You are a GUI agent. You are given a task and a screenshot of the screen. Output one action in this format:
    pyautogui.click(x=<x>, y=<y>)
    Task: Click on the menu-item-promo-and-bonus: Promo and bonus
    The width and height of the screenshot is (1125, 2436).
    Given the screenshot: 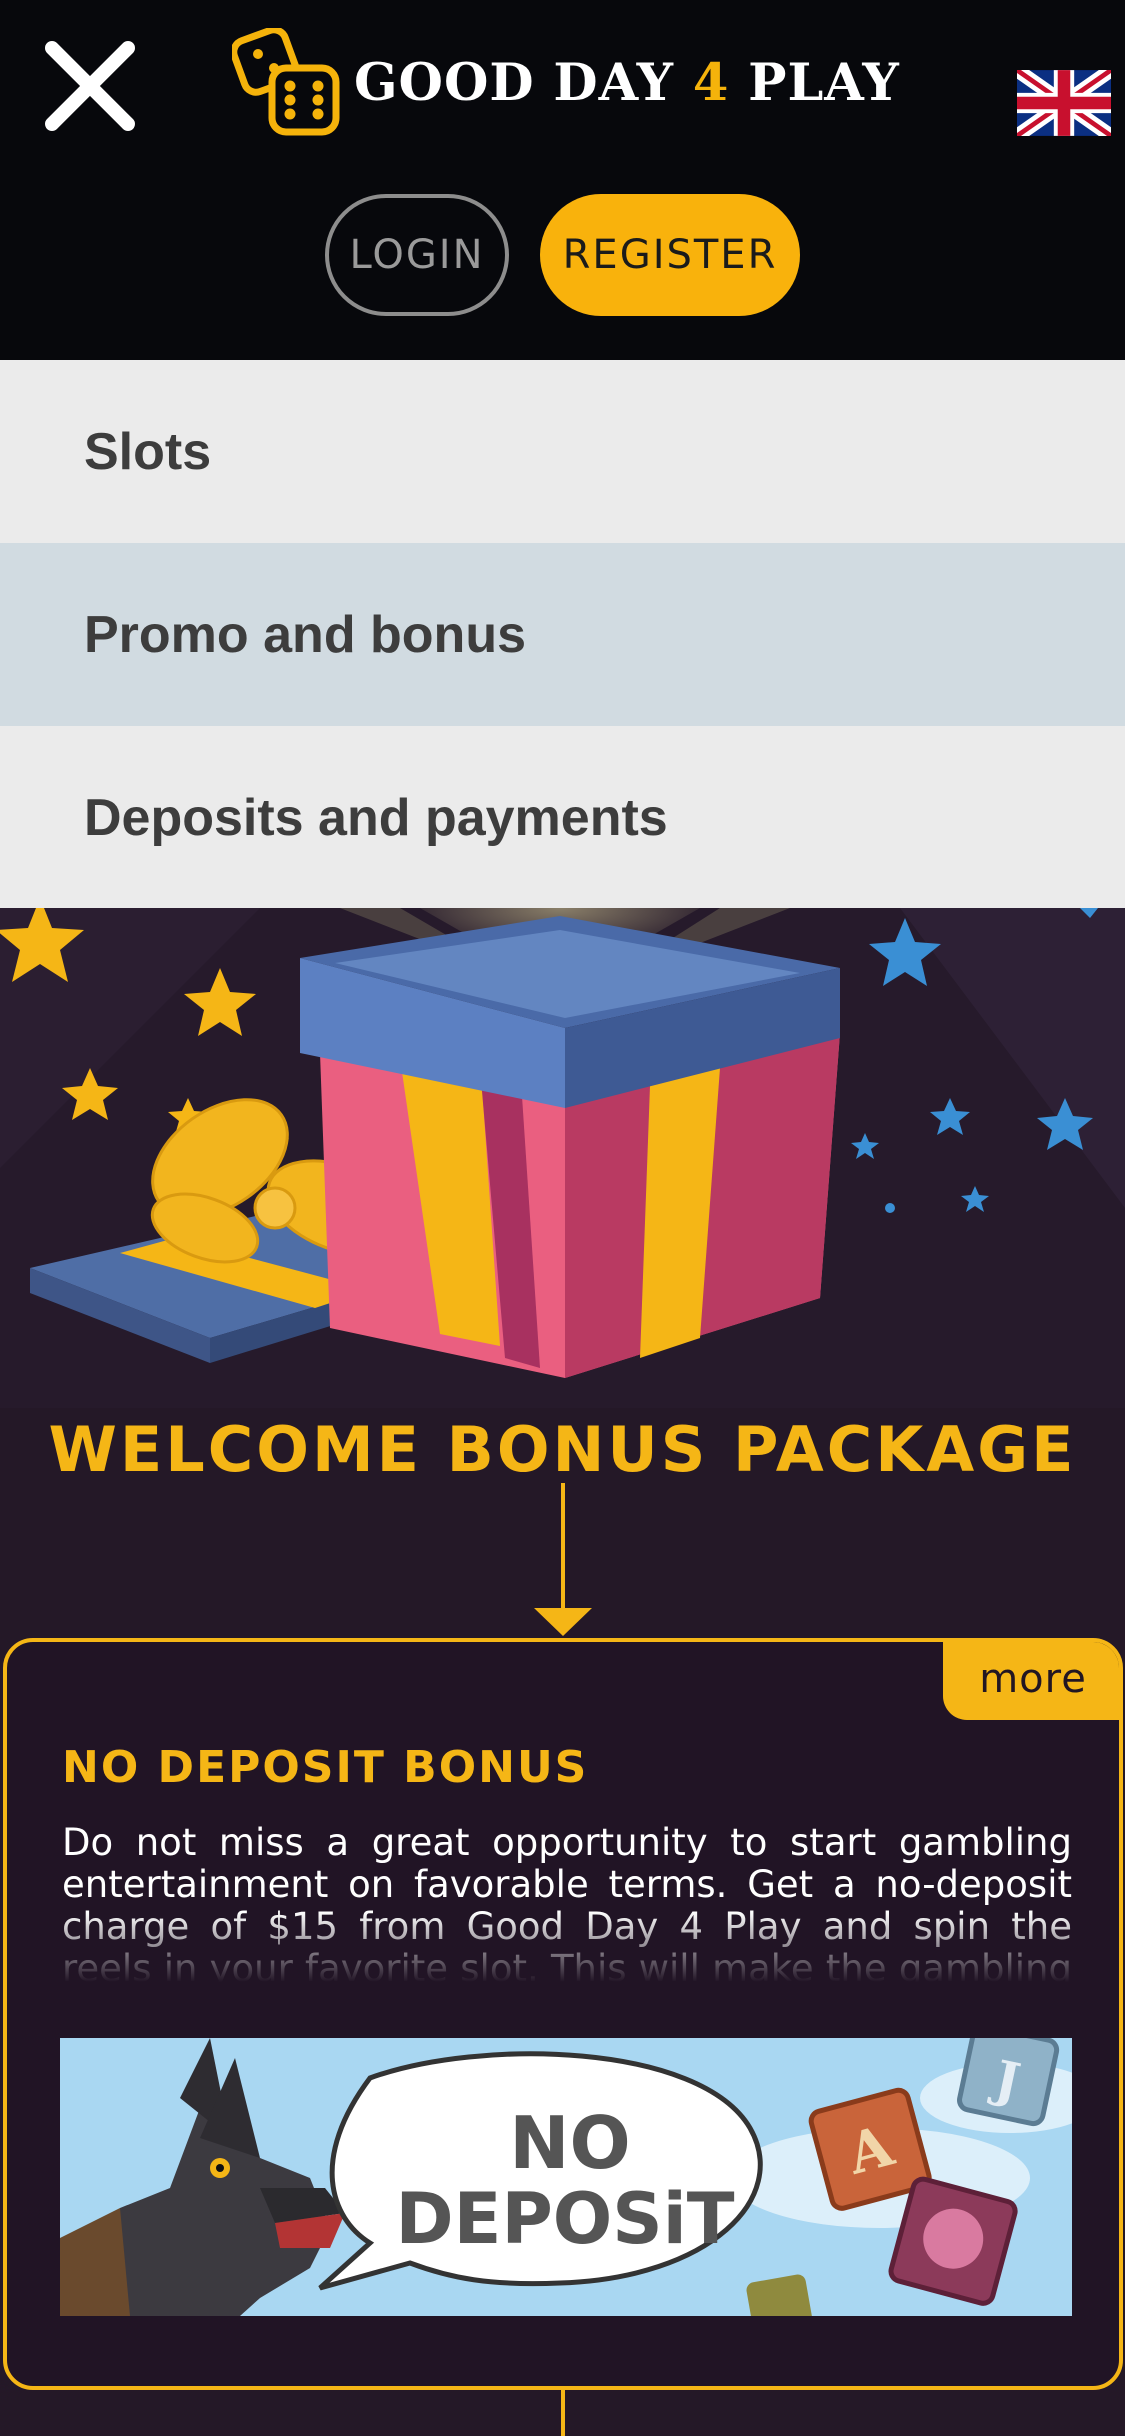 What is the action you would take?
    pyautogui.click(x=562, y=634)
    